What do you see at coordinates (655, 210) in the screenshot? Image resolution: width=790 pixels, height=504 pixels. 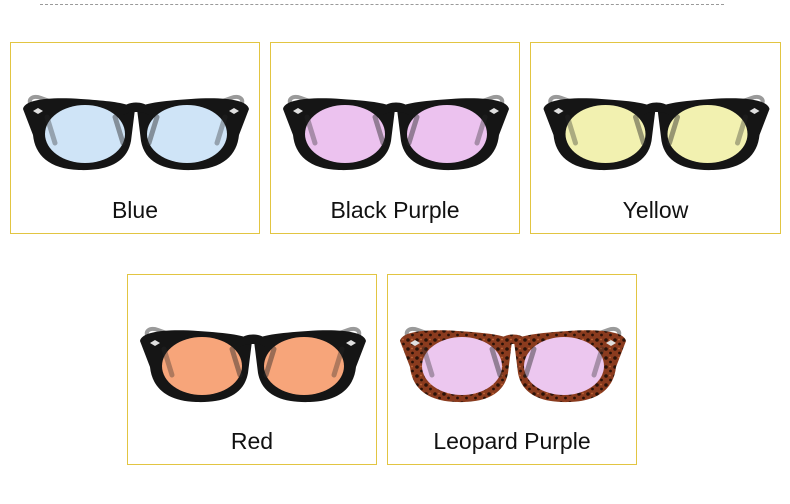 I see `product-color-label: Yellow` at bounding box center [655, 210].